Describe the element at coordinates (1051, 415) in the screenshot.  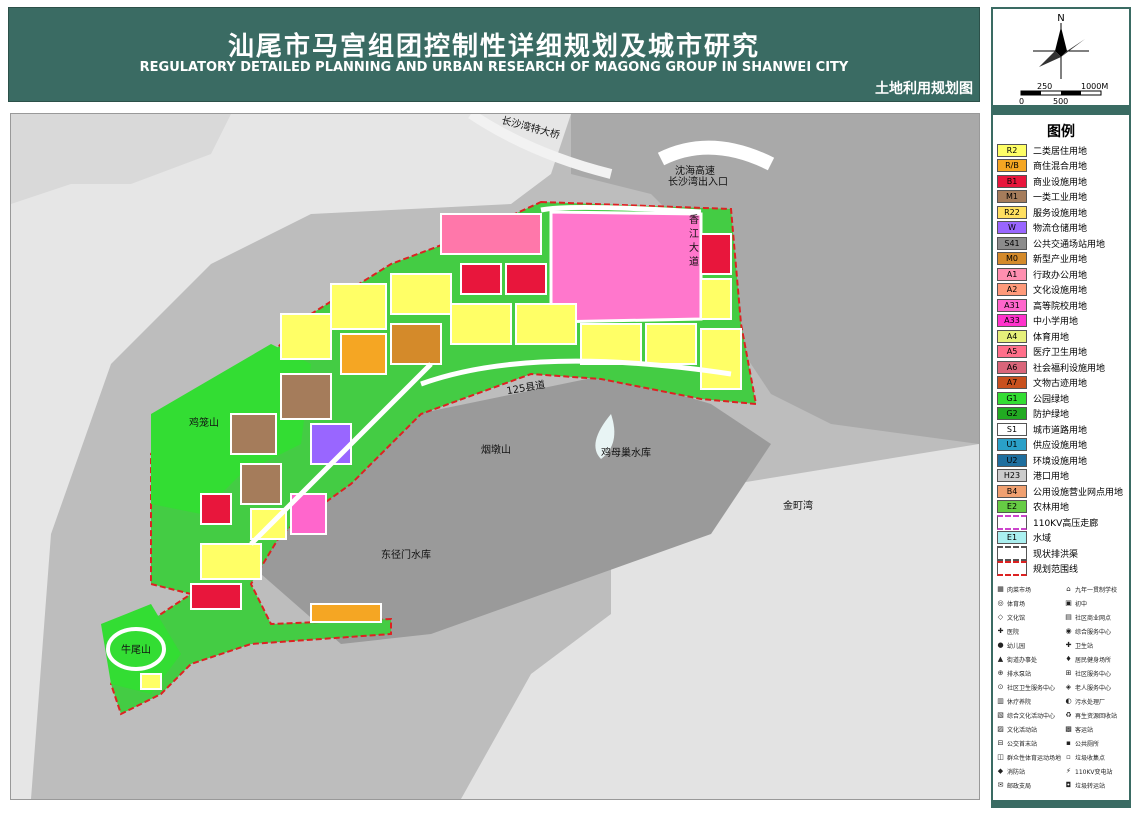
I see `legend-label: 防护绿地` at that location.